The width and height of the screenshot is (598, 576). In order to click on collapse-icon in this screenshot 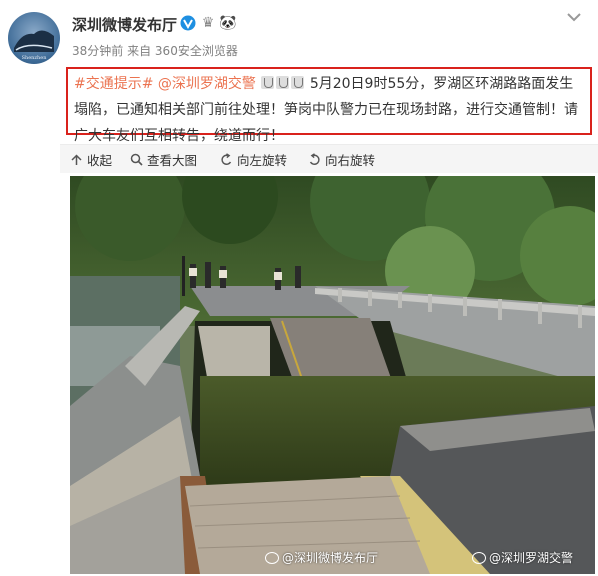, I will do `click(76, 159)`.